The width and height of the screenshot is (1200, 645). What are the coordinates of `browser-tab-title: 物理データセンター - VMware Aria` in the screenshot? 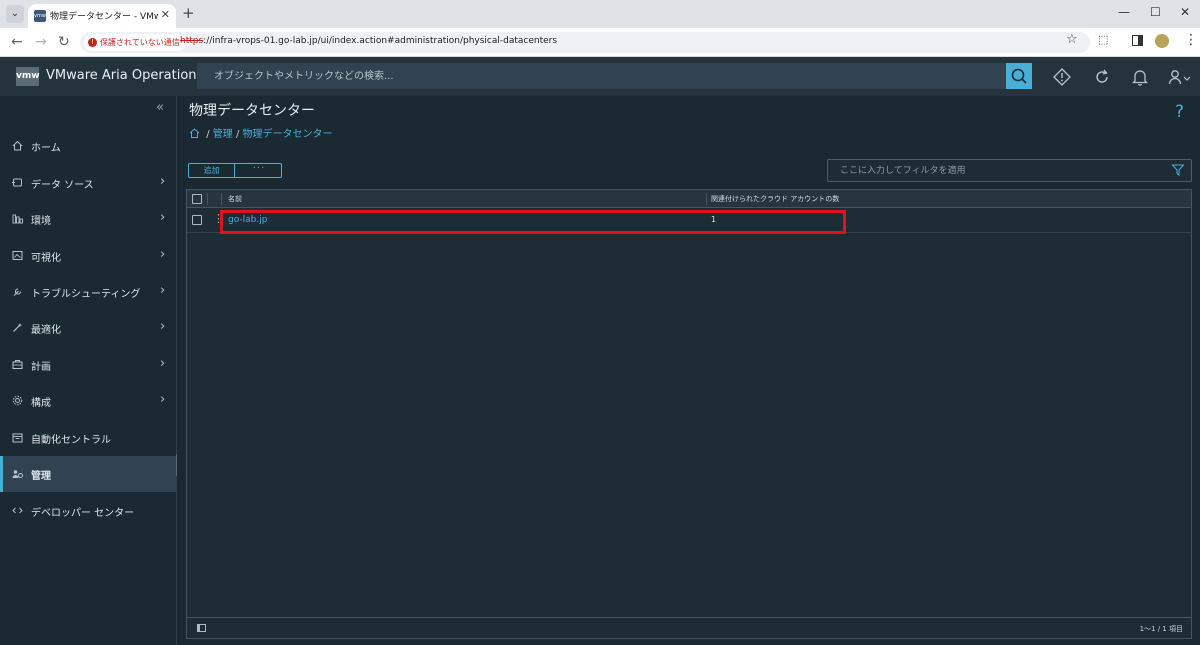 It's located at (104, 17).